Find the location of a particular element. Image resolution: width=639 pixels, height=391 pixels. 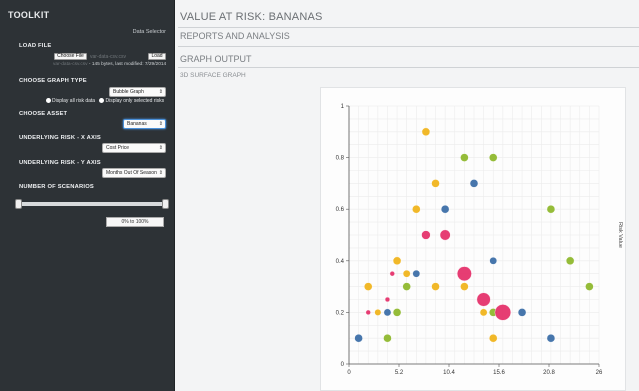

chosen-file-name: var-data-csv.csv is located at coordinates (108, 57).